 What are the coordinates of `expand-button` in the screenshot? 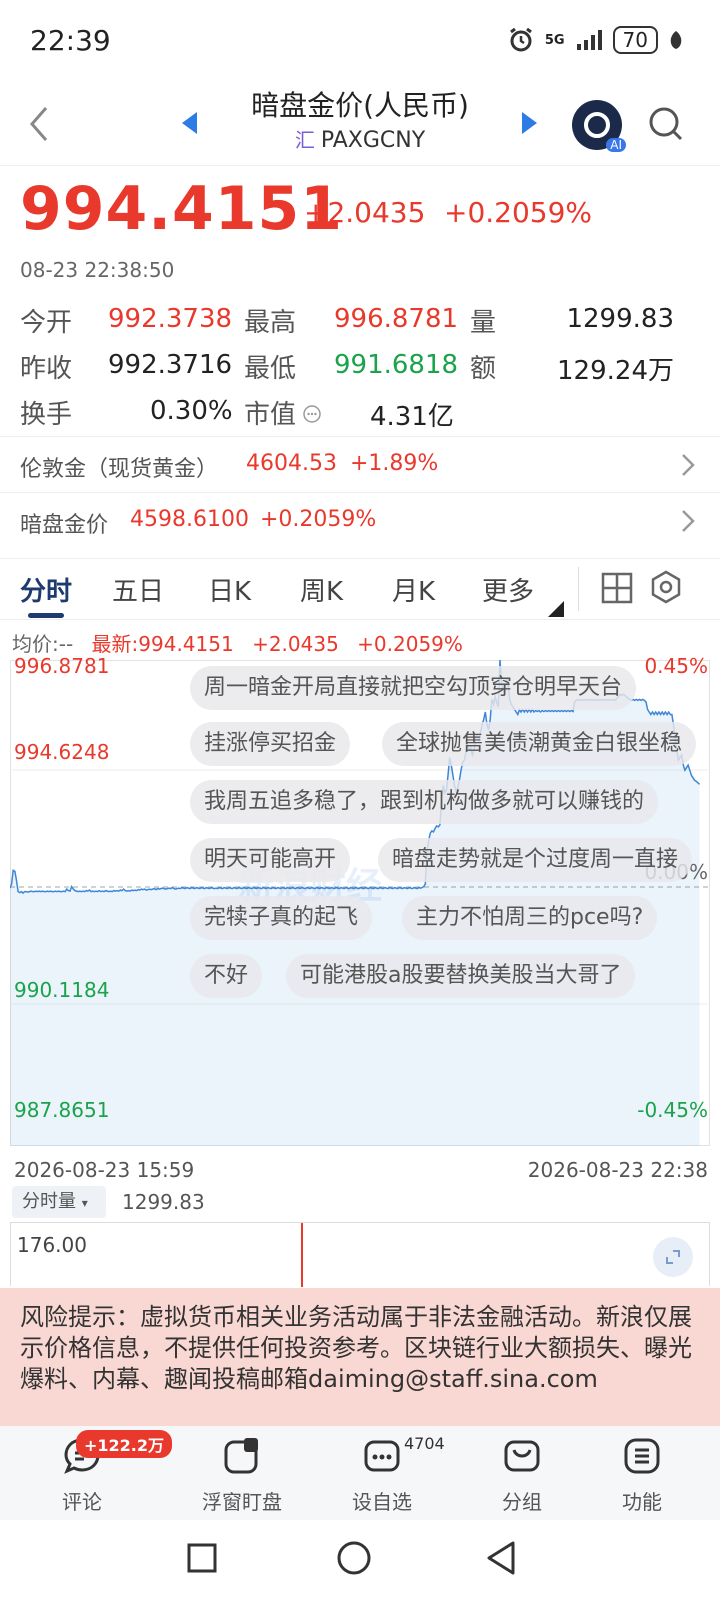 It's located at (673, 1257).